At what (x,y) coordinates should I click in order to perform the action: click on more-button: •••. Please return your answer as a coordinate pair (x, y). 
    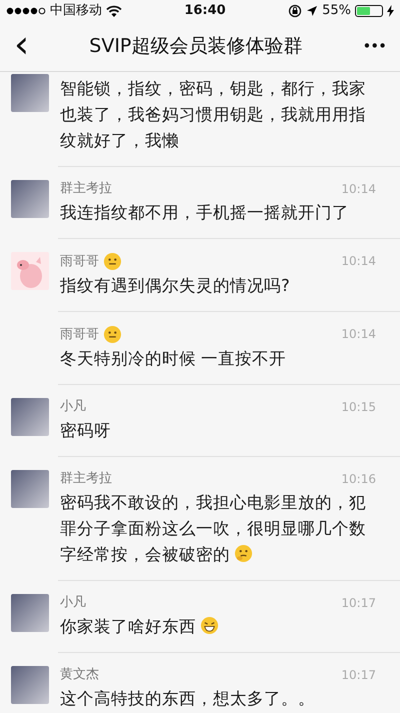
    Looking at the image, I should click on (374, 46).